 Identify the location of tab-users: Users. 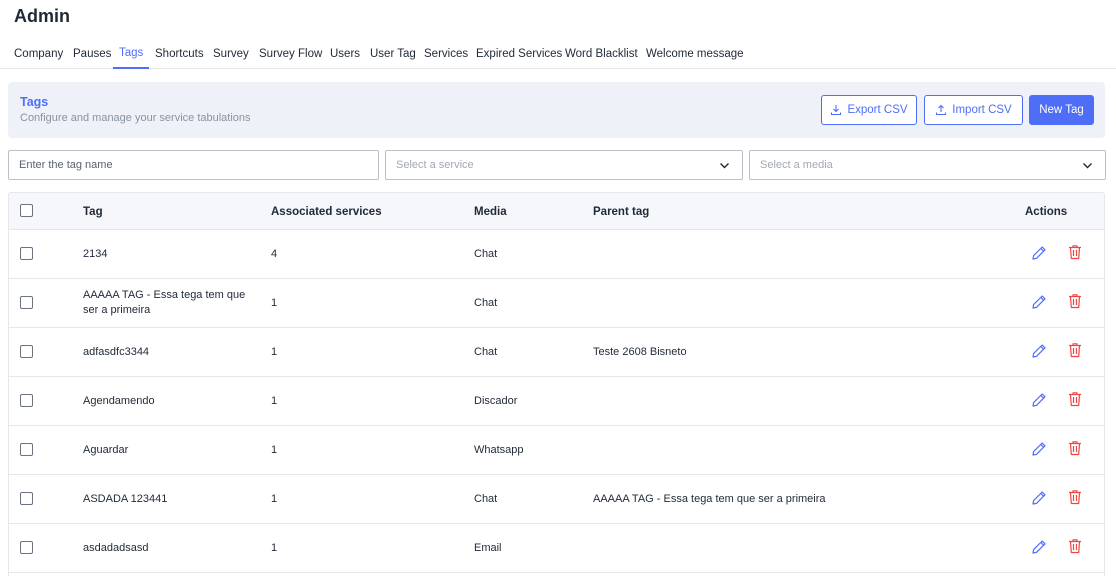
(345, 53).